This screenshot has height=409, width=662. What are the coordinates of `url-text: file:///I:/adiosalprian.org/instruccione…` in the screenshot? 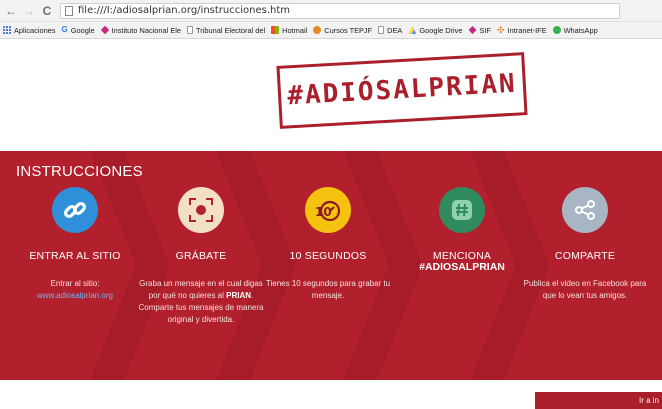 It's located at (184, 10).